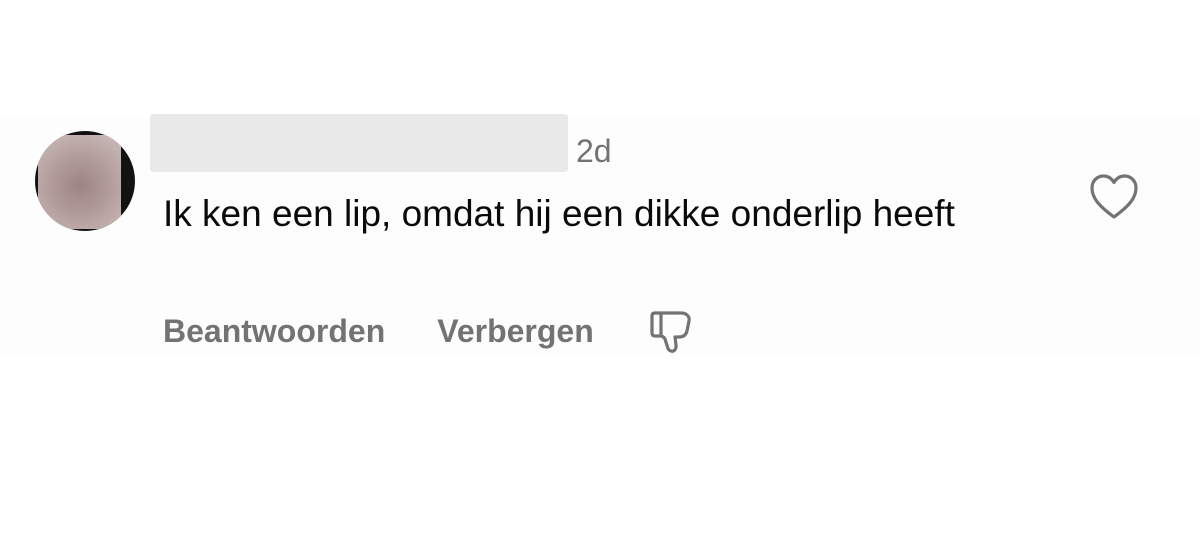 This screenshot has width=1200, height=533. What do you see at coordinates (515, 331) in the screenshot?
I see `hide-button: Verbergen` at bounding box center [515, 331].